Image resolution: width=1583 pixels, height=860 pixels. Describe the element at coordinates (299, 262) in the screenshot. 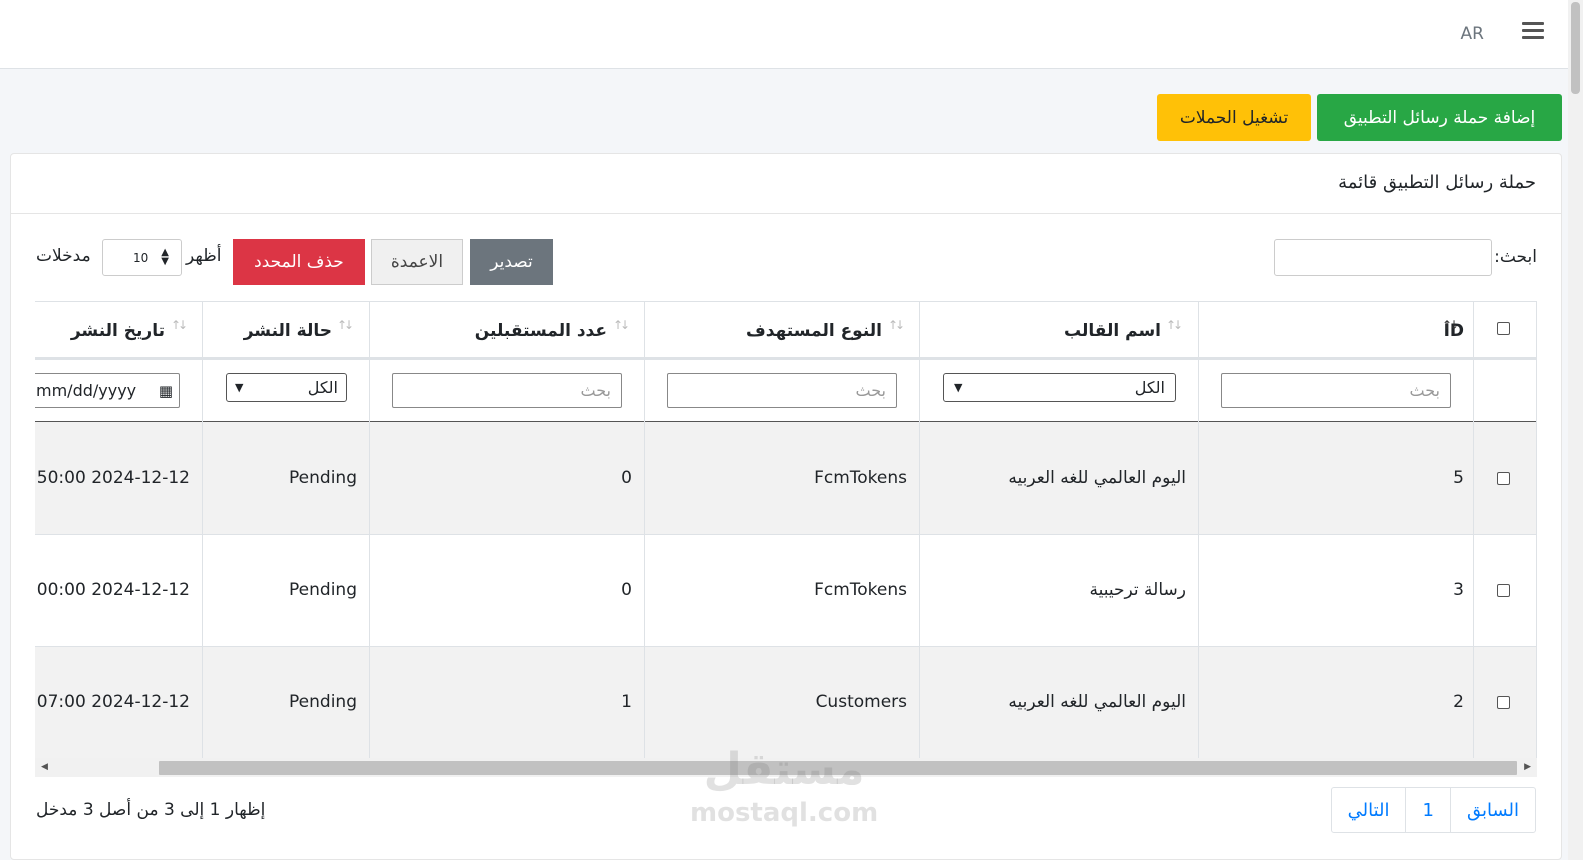

I see `delete-selected-button: حذف المحدد` at that location.